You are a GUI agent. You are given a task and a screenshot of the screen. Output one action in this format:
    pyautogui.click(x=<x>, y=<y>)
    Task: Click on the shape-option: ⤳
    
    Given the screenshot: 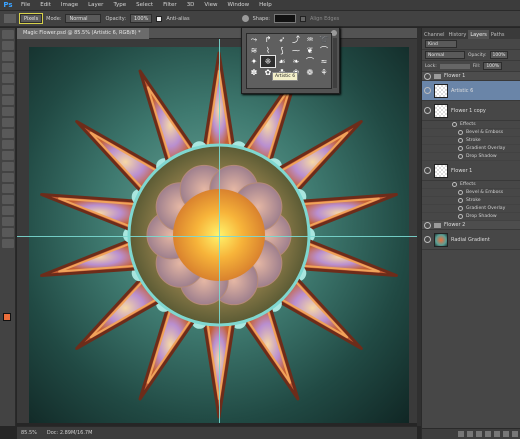 What is the action you would take?
    pyautogui.click(x=254, y=39)
    